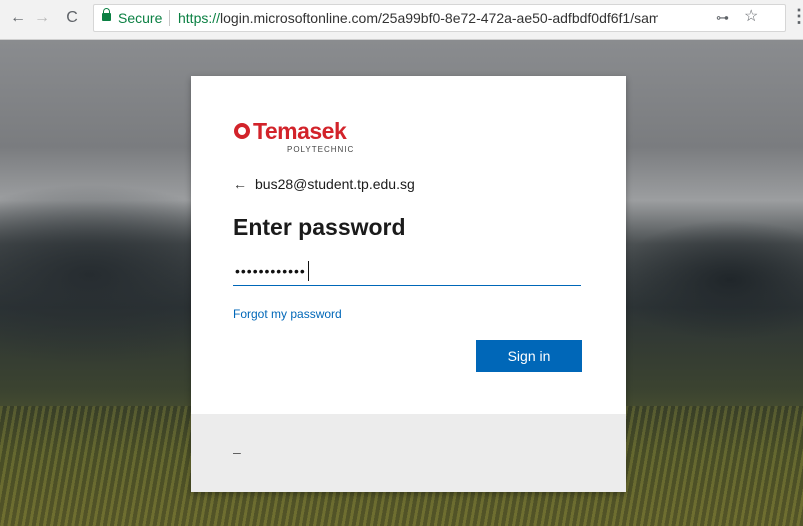 The width and height of the screenshot is (803, 526). I want to click on logo-name: Temasek, so click(300, 131).